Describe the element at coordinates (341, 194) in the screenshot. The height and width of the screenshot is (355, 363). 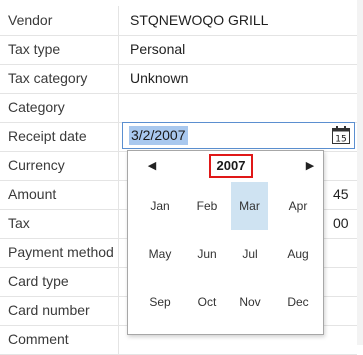
I see `amount-value-tail: 45` at that location.